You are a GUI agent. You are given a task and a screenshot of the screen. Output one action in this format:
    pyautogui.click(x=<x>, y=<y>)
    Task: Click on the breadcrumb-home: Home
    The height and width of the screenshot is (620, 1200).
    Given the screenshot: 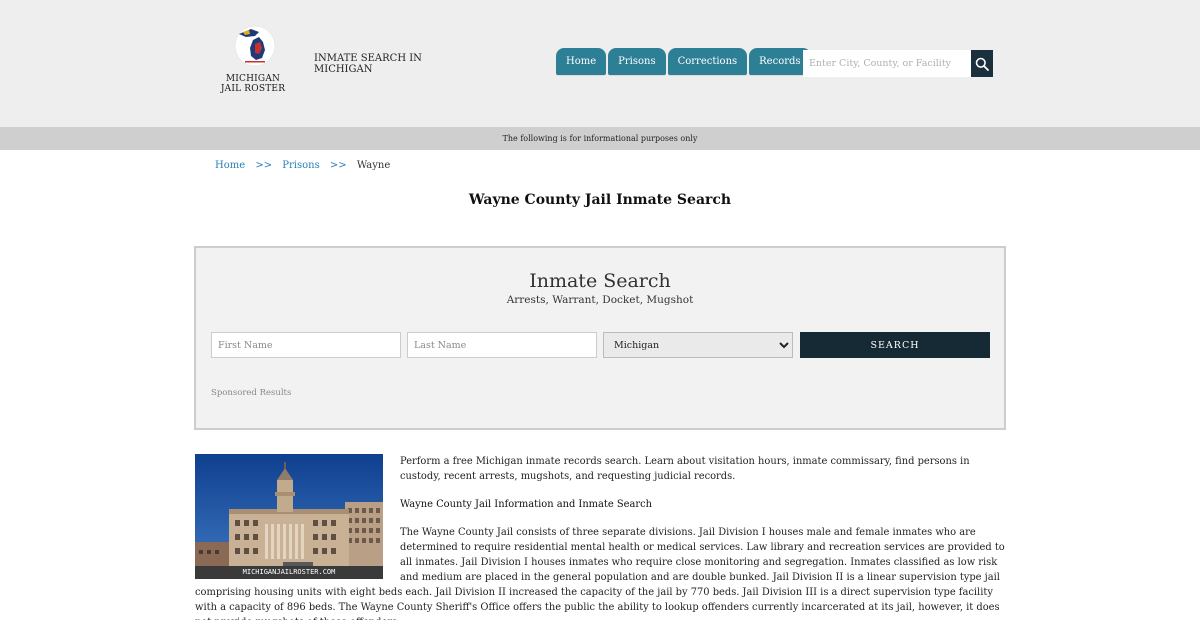 What is the action you would take?
    pyautogui.click(x=230, y=165)
    